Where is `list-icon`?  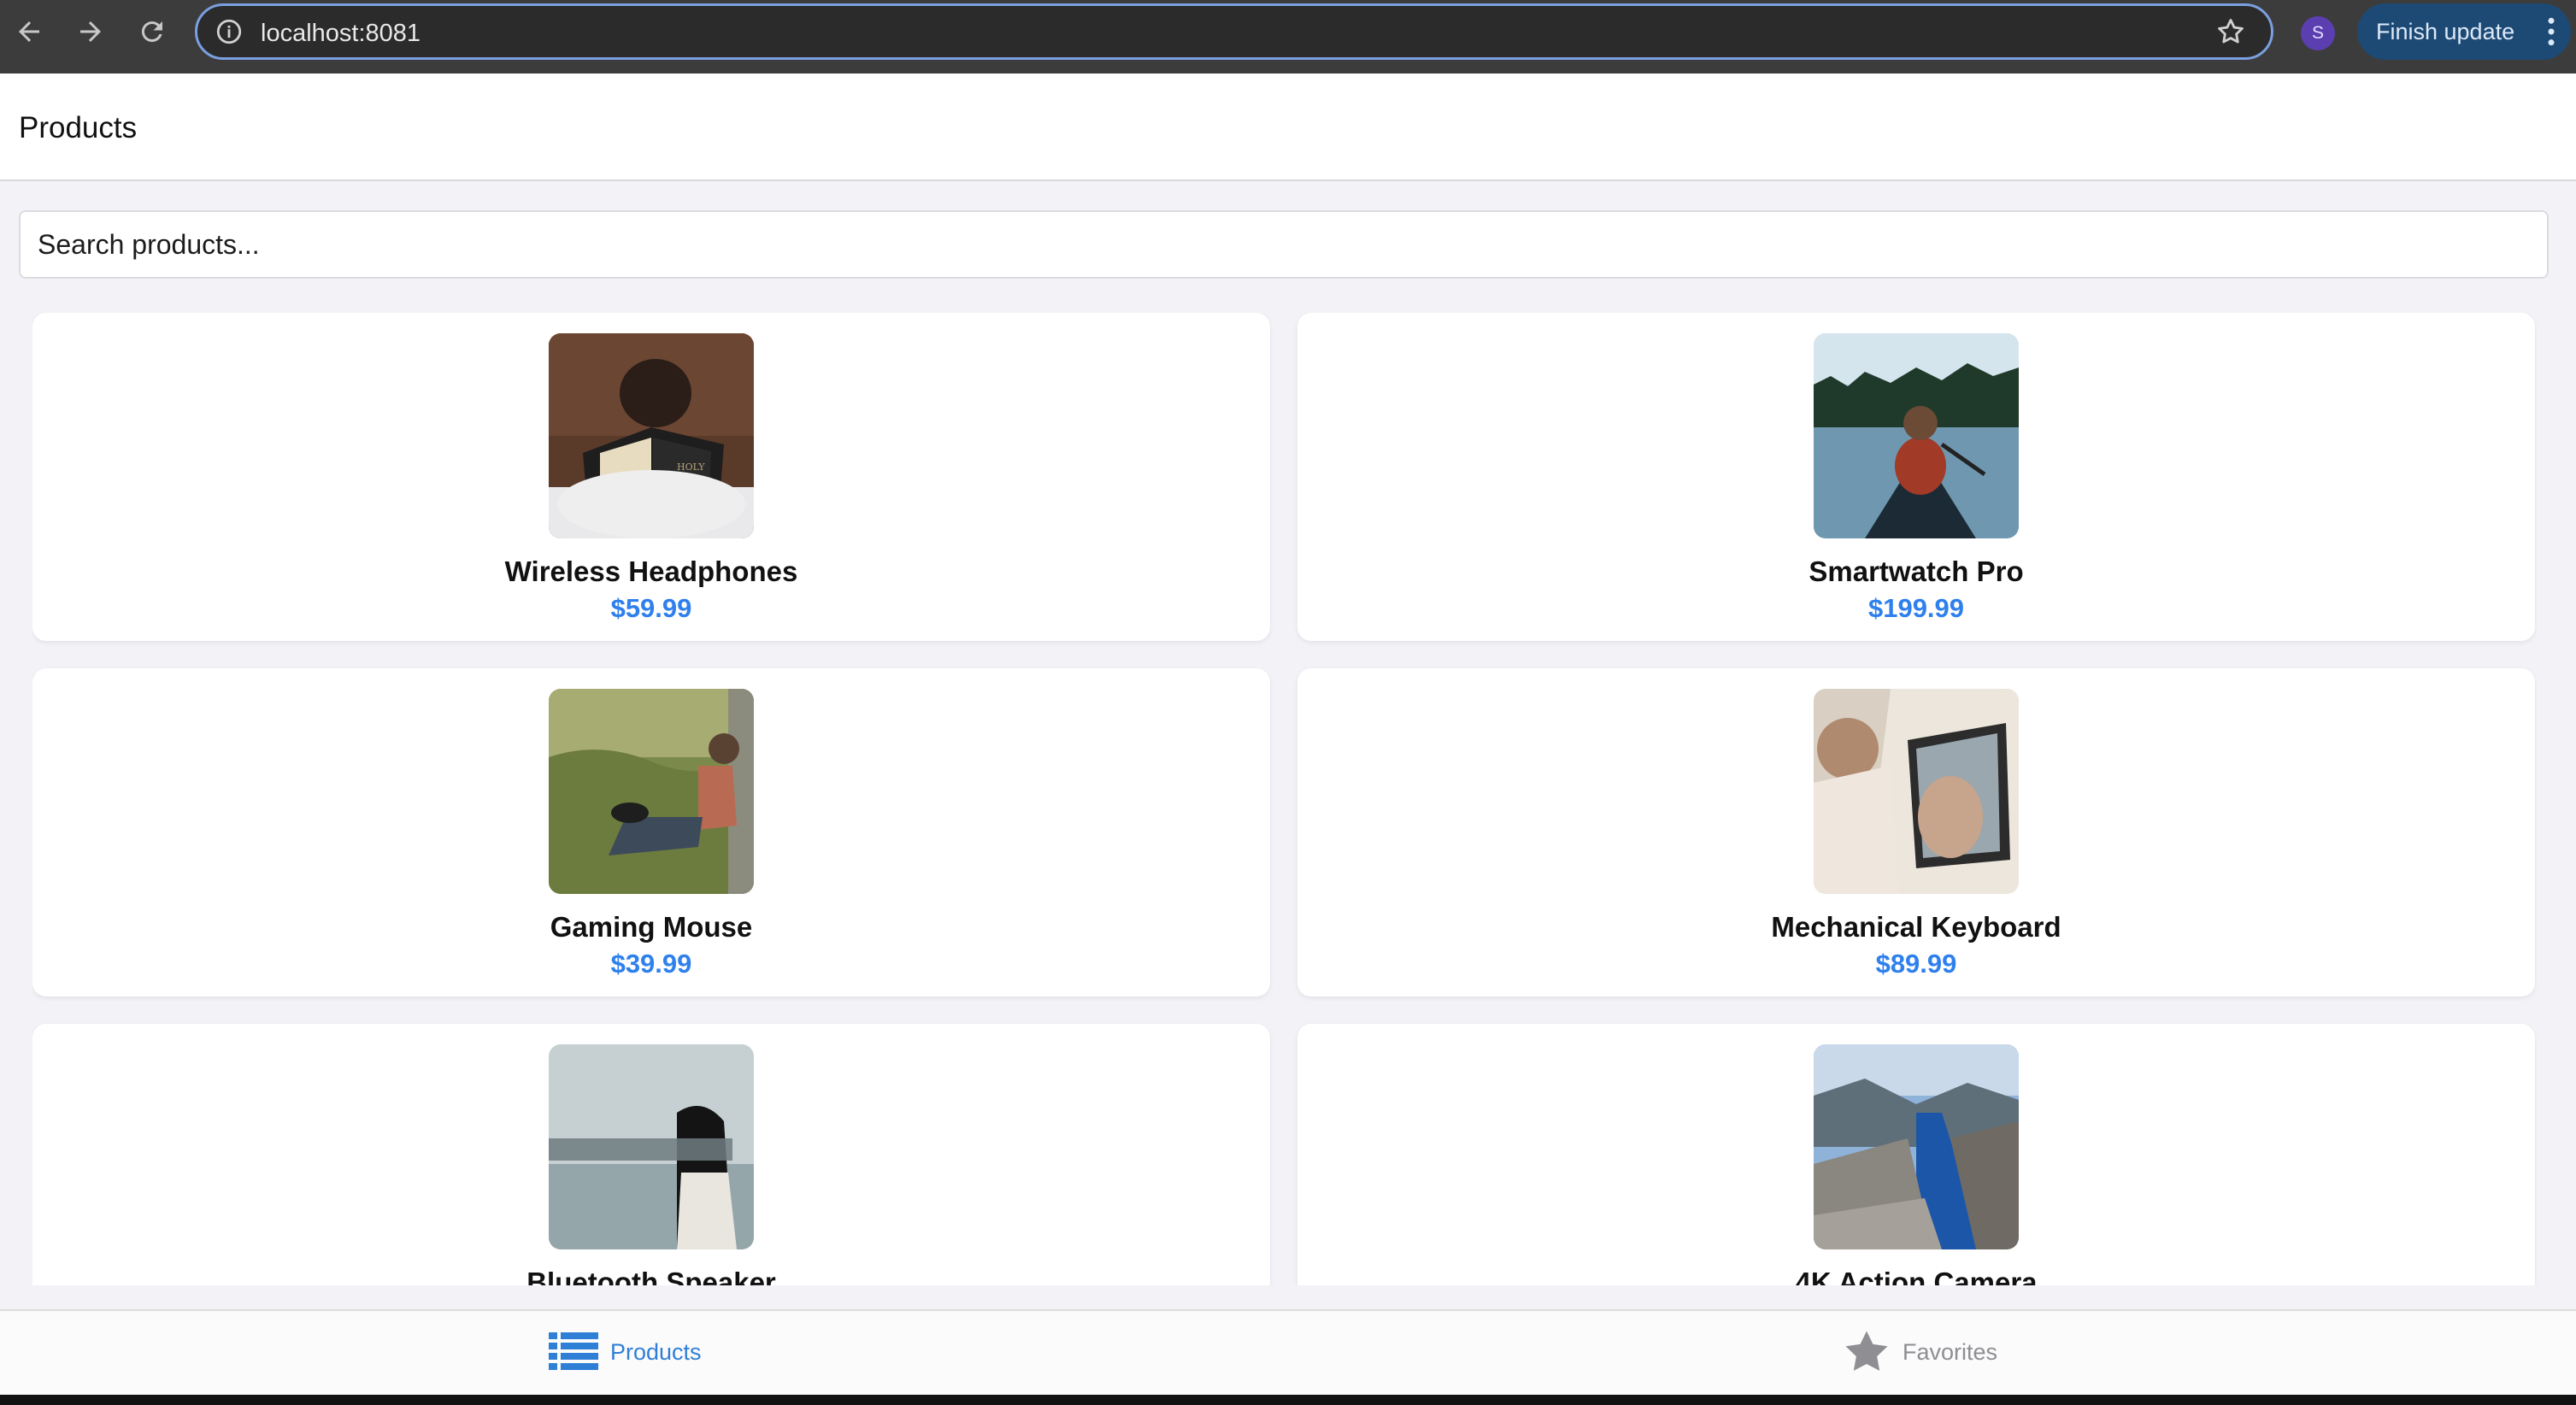
list-icon is located at coordinates (573, 1351).